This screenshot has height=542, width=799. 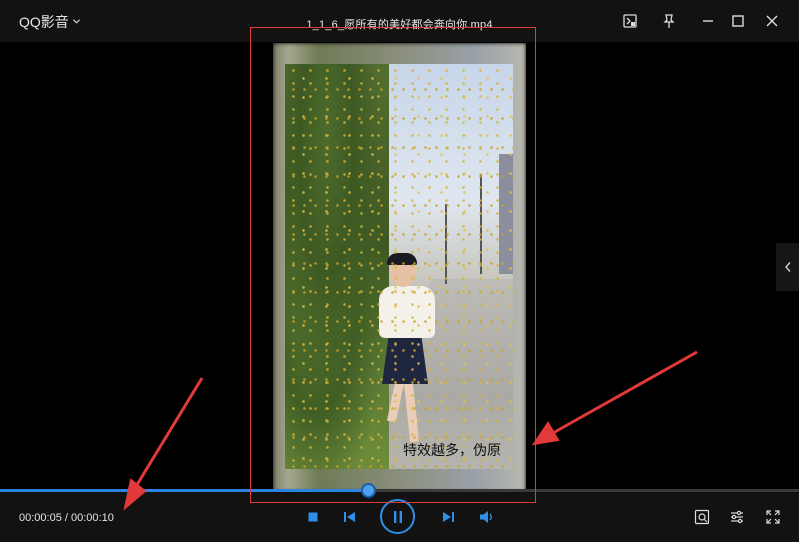 I want to click on side-panel-toggle, so click(x=787, y=267).